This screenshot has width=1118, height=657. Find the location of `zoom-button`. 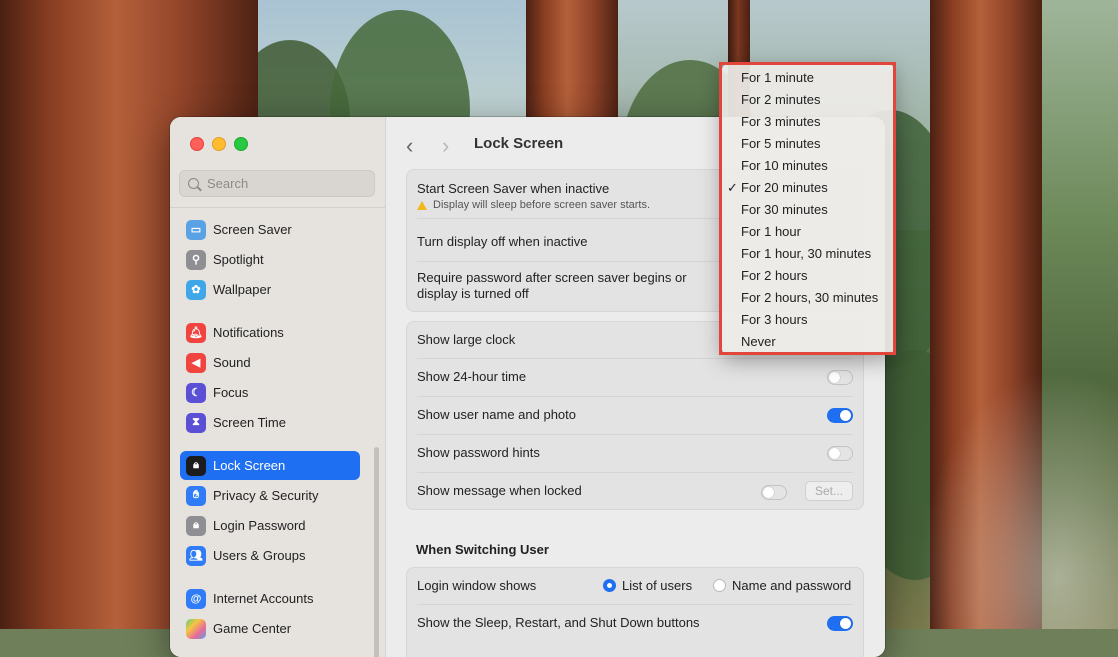

zoom-button is located at coordinates (241, 144).